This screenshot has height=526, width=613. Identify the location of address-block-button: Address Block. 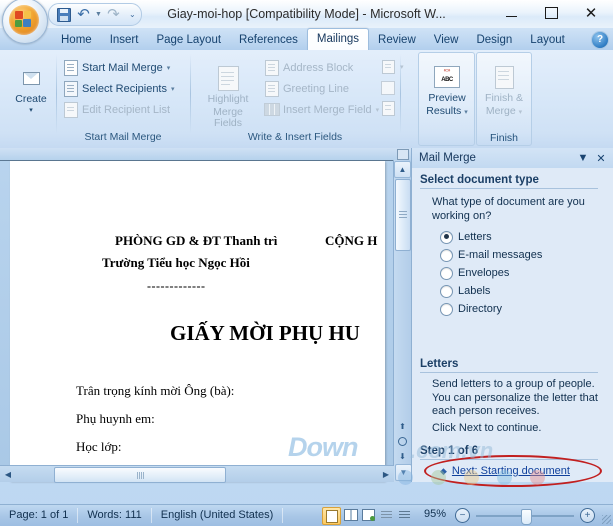
(308, 67).